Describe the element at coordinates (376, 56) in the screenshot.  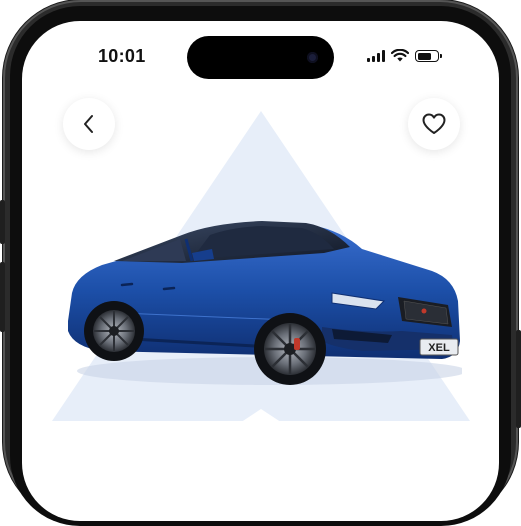
I see `cellular-signal-icon` at that location.